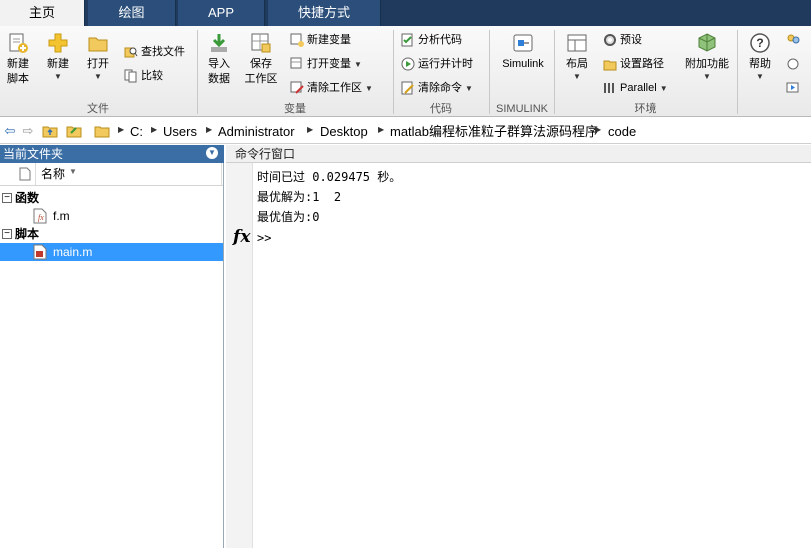  I want to click on breadcrumb-item: Users, so click(180, 131).